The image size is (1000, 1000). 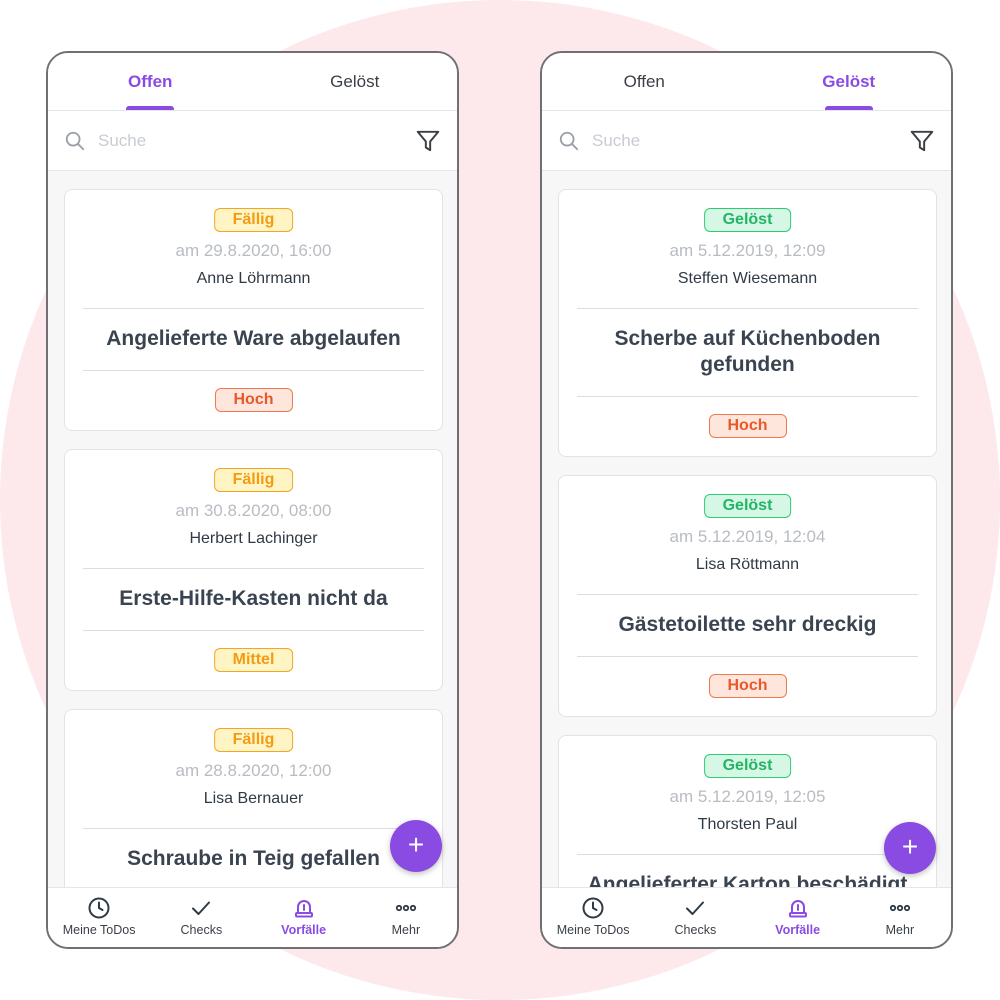 I want to click on incident-person: Anne Löhrmann, so click(x=253, y=278).